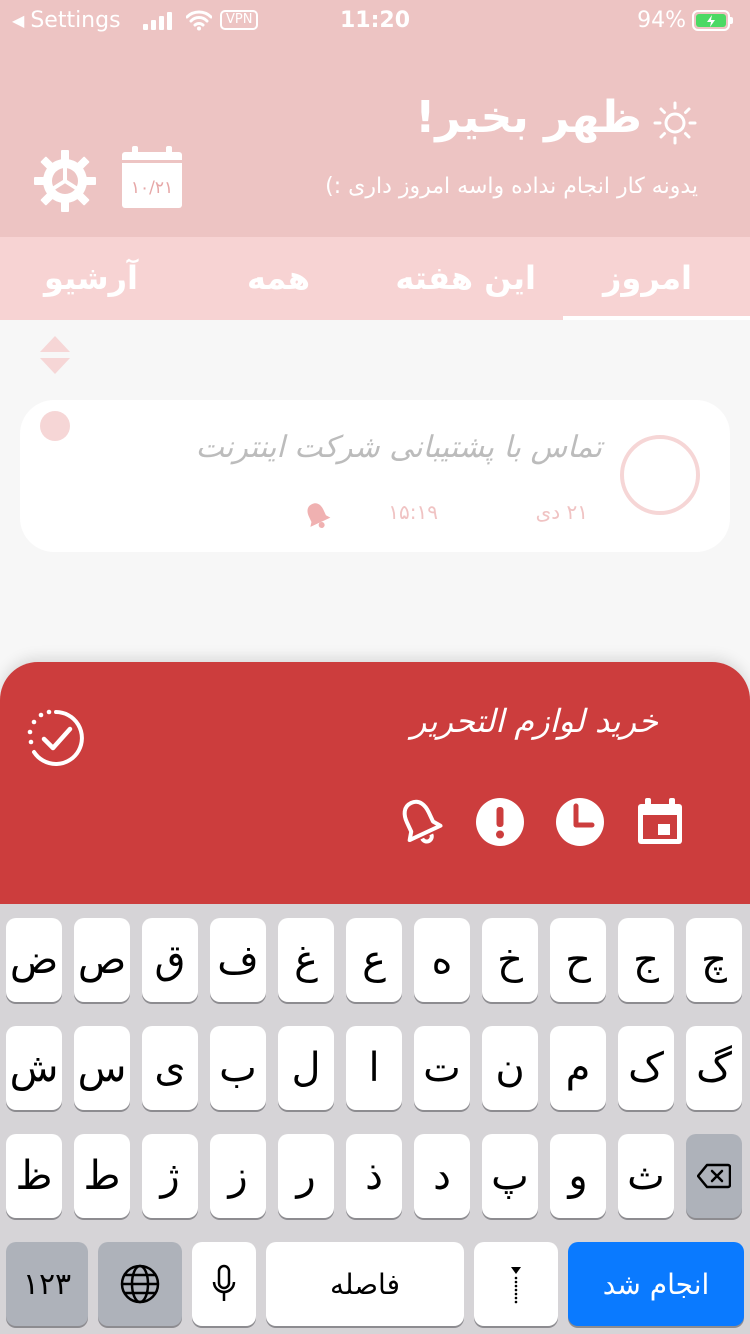 Image resolution: width=750 pixels, height=1334 pixels. What do you see at coordinates (306, 1068) in the screenshot?
I see `key: ل` at bounding box center [306, 1068].